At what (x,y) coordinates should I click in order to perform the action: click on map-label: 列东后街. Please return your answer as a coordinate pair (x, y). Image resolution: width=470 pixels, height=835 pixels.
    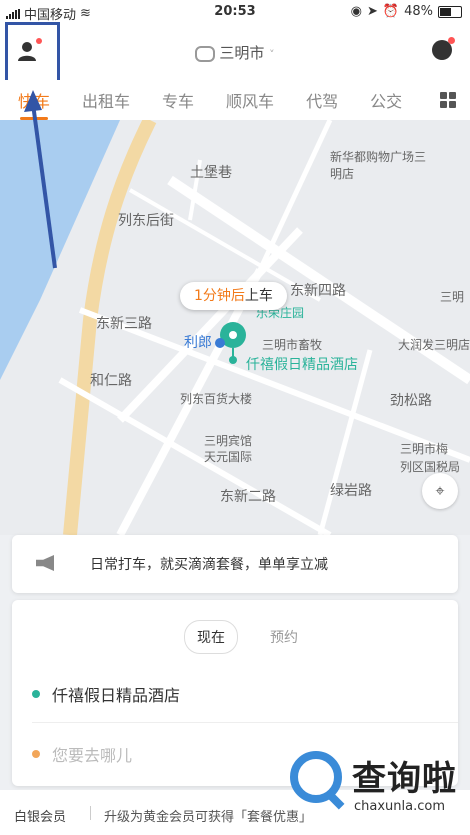
    Looking at the image, I should click on (146, 221).